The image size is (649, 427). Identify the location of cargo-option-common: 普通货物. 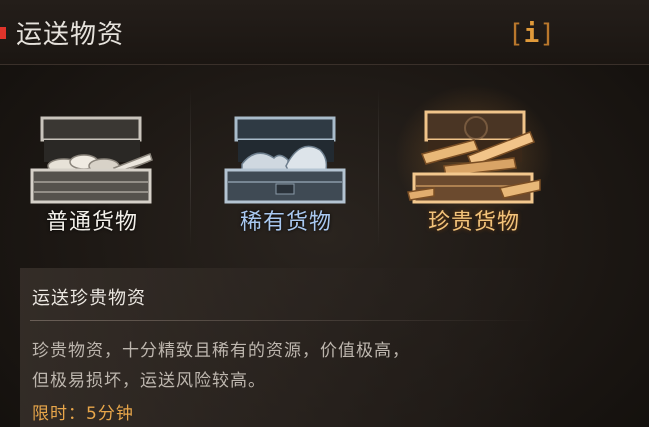
(92, 168).